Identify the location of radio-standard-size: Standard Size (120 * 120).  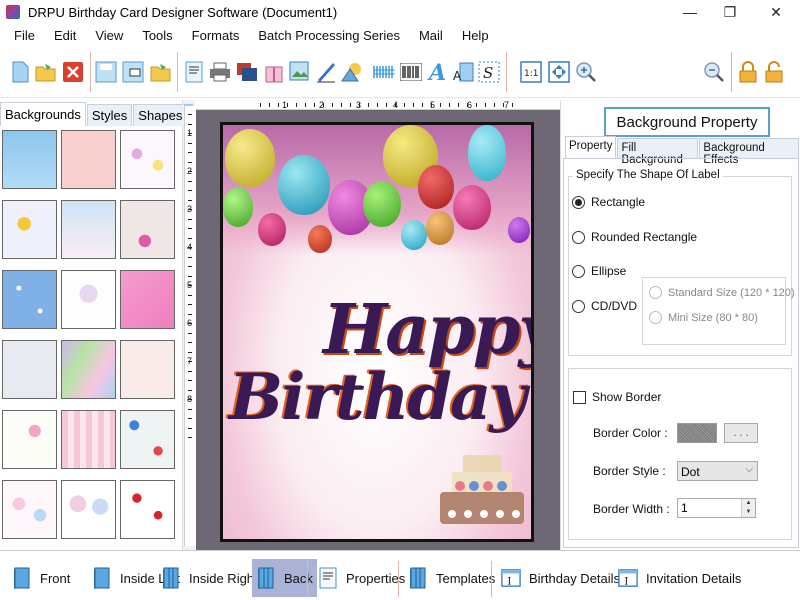
(722, 292).